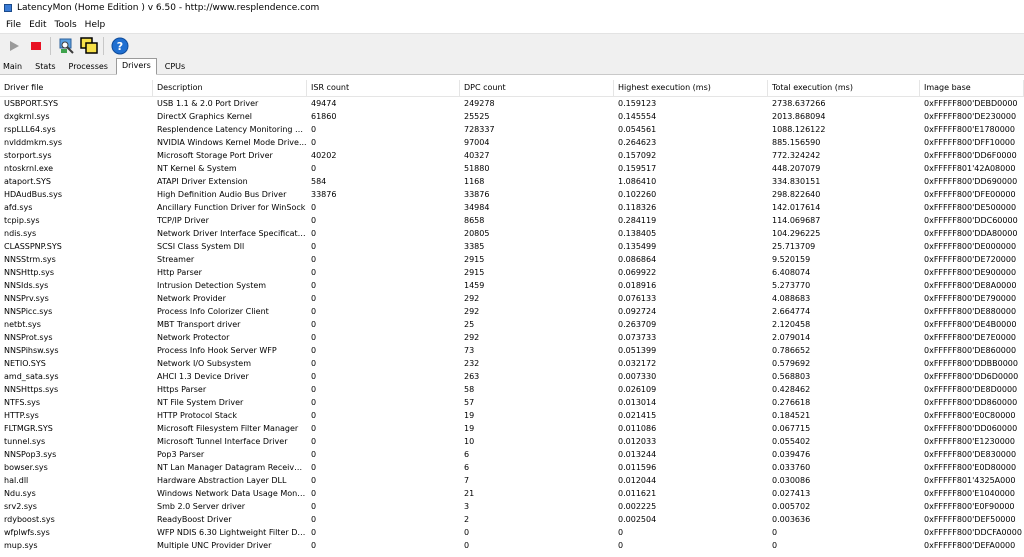  What do you see at coordinates (200, 402) in the screenshot?
I see `description-cell: NT File System Driver` at bounding box center [200, 402].